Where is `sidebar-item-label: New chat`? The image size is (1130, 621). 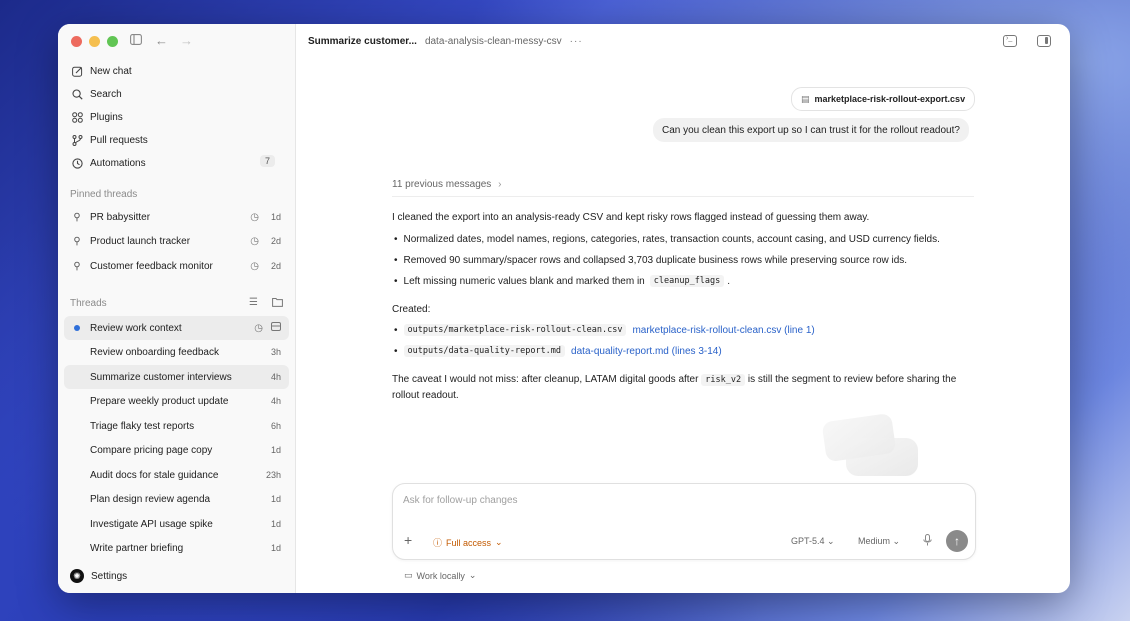 sidebar-item-label: New chat is located at coordinates (111, 71).